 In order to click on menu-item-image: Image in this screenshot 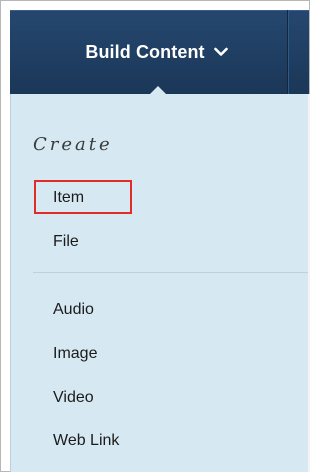, I will do `click(75, 354)`.